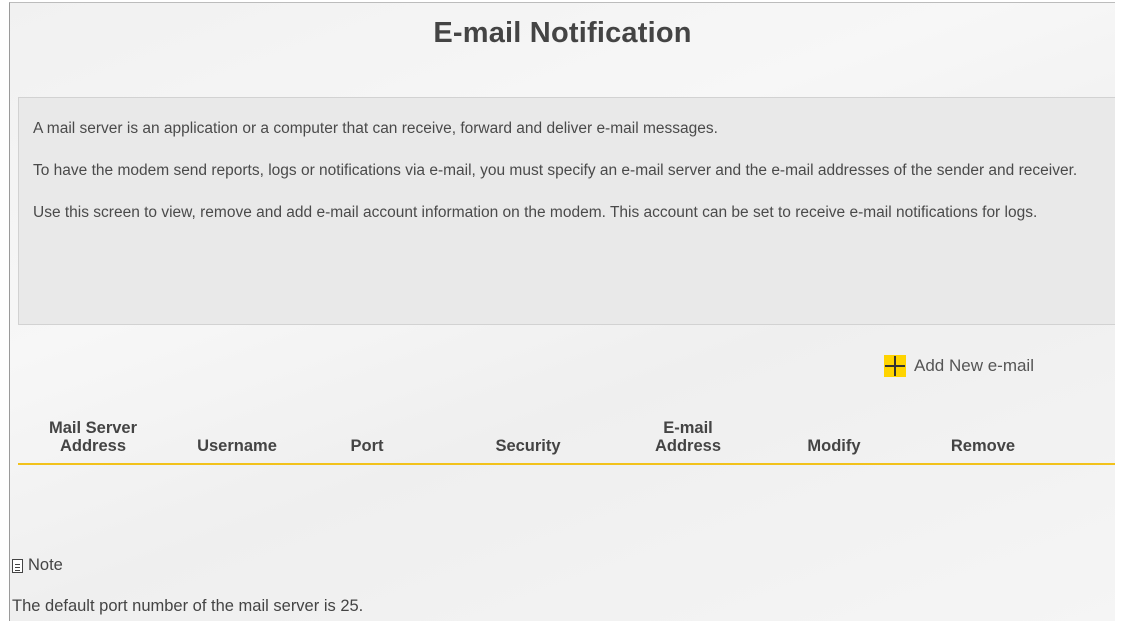  I want to click on column-label-line: Security, so click(528, 446).